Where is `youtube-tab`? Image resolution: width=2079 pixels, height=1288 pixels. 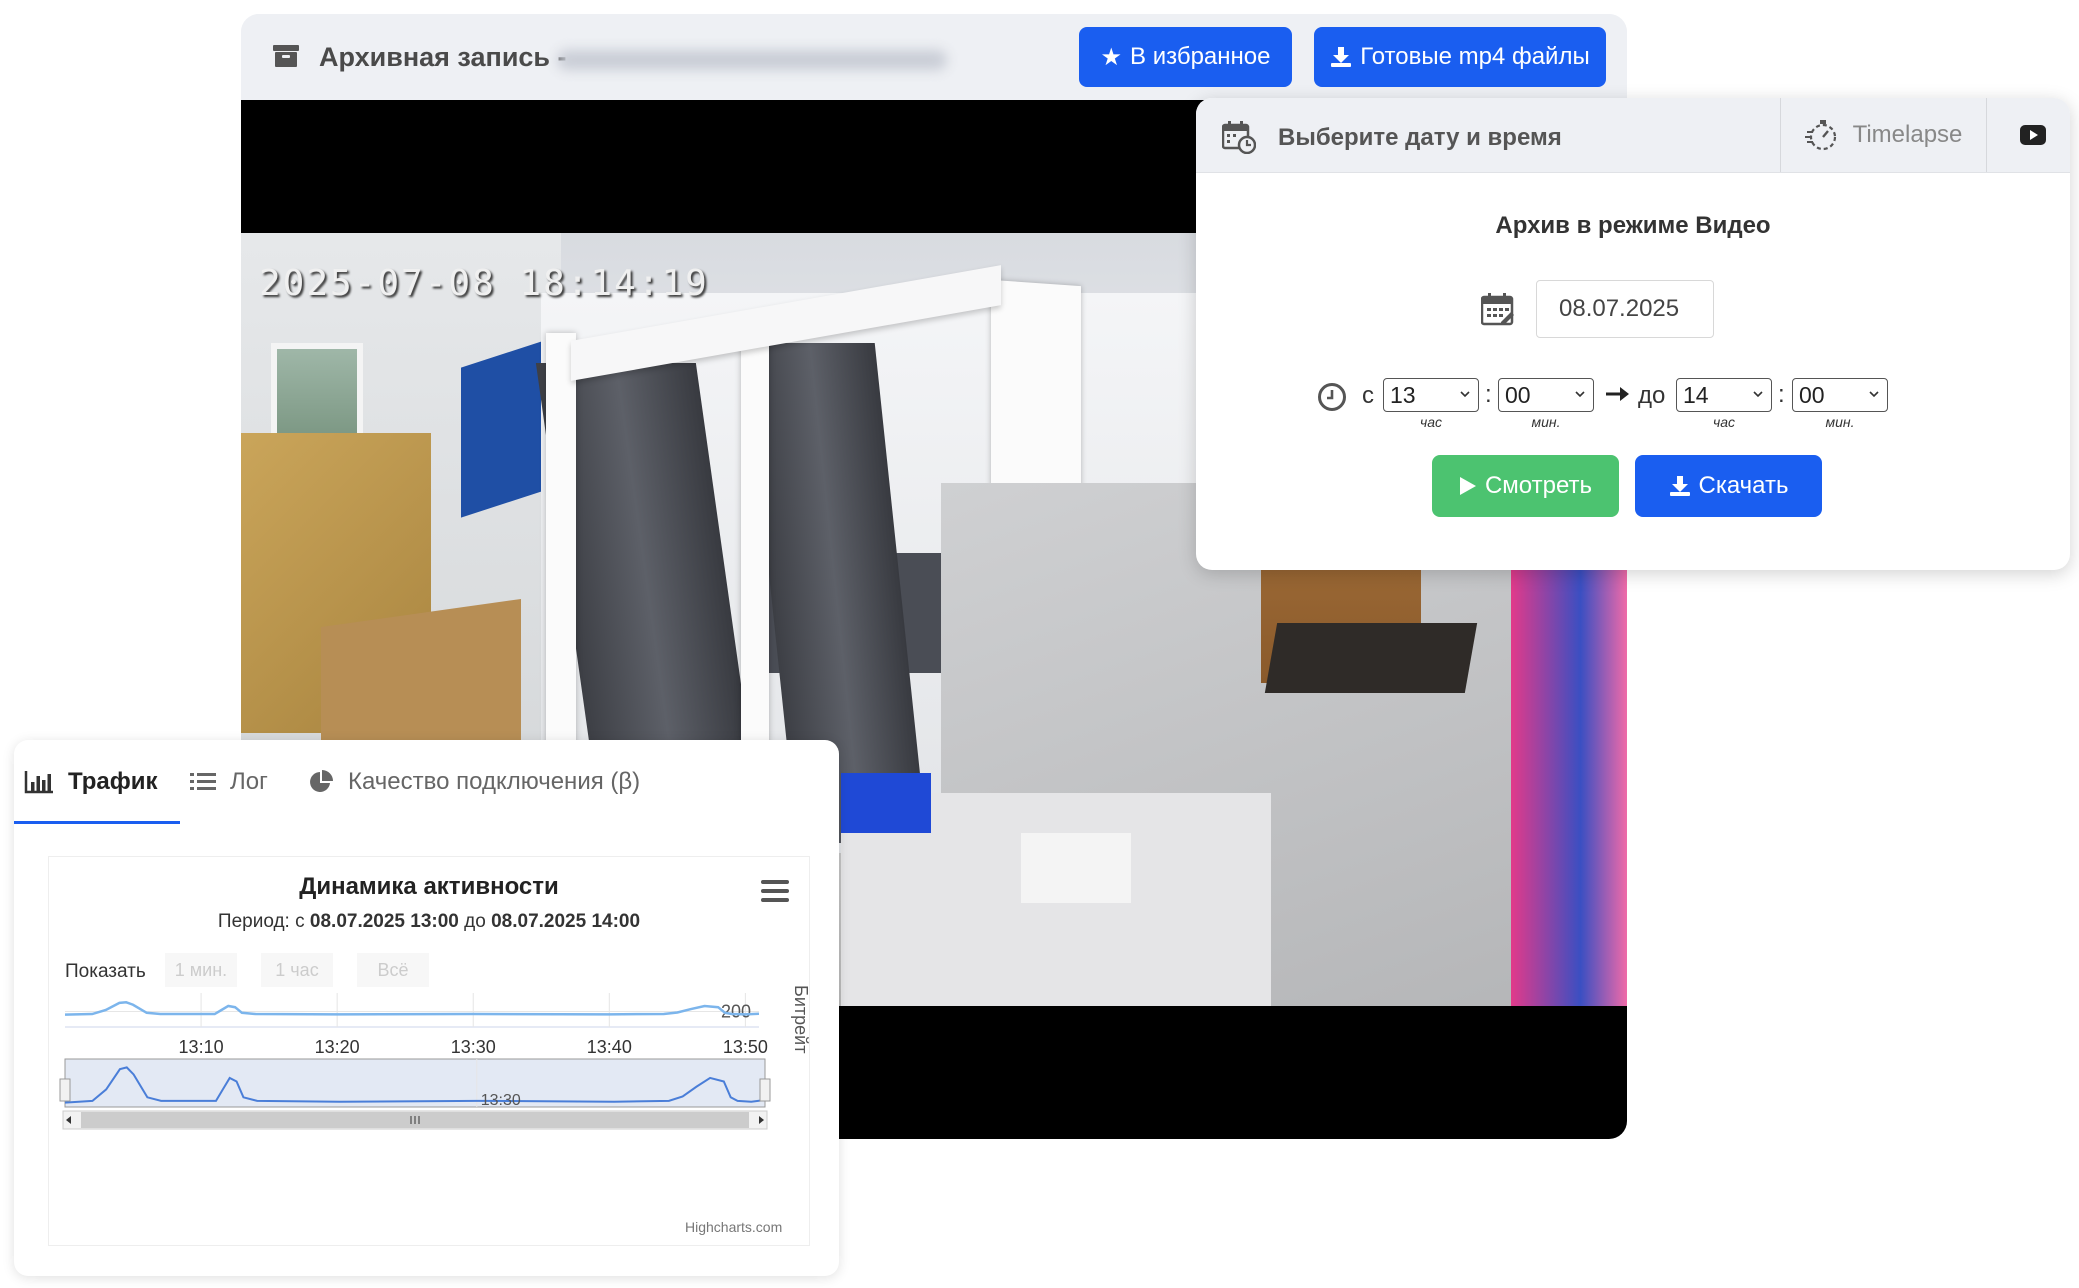
youtube-tab is located at coordinates (2033, 135).